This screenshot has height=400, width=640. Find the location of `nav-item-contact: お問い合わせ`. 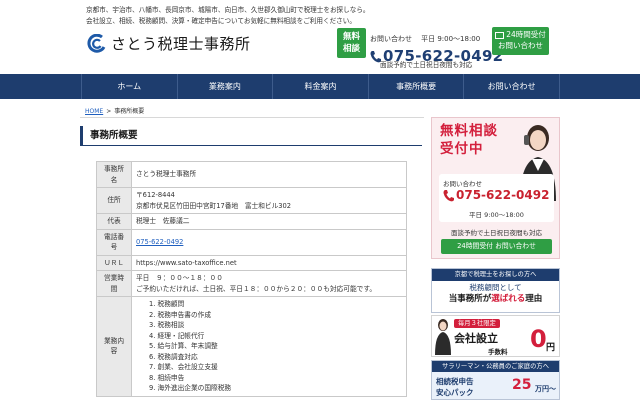

nav-item-contact: お問い合わせ is located at coordinates (511, 86).